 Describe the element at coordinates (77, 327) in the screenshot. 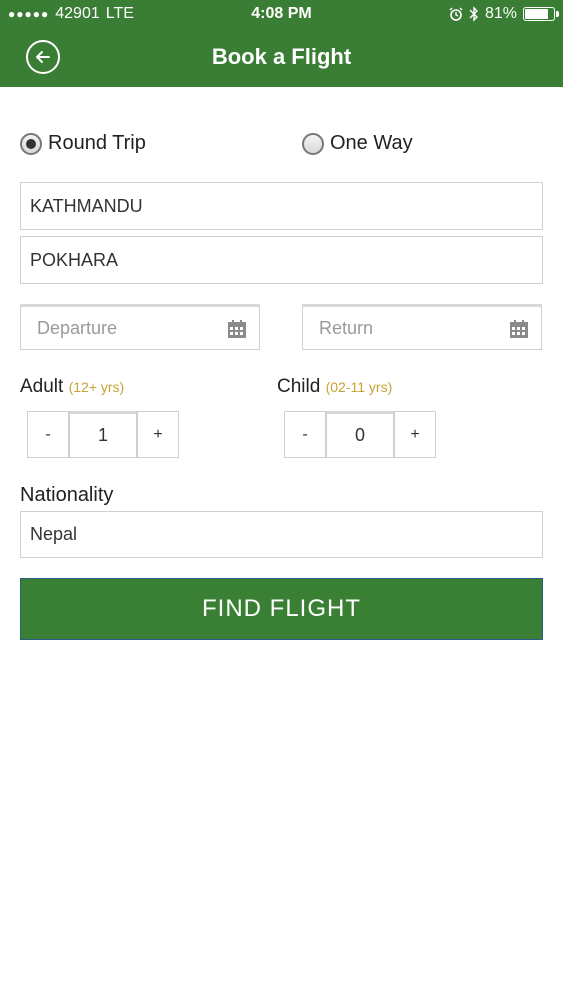

I see `departure-placeholder: Departure` at that location.